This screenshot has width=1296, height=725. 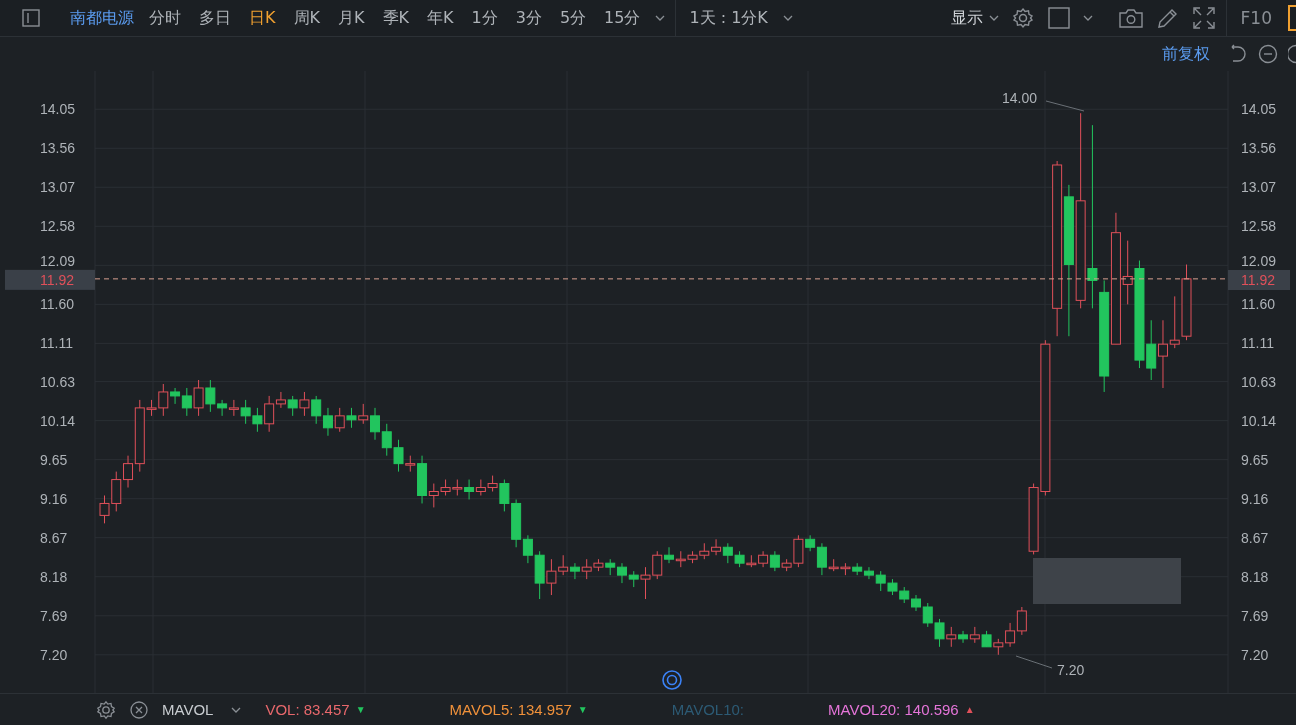 I want to click on locate-icon, so click(x=672, y=680).